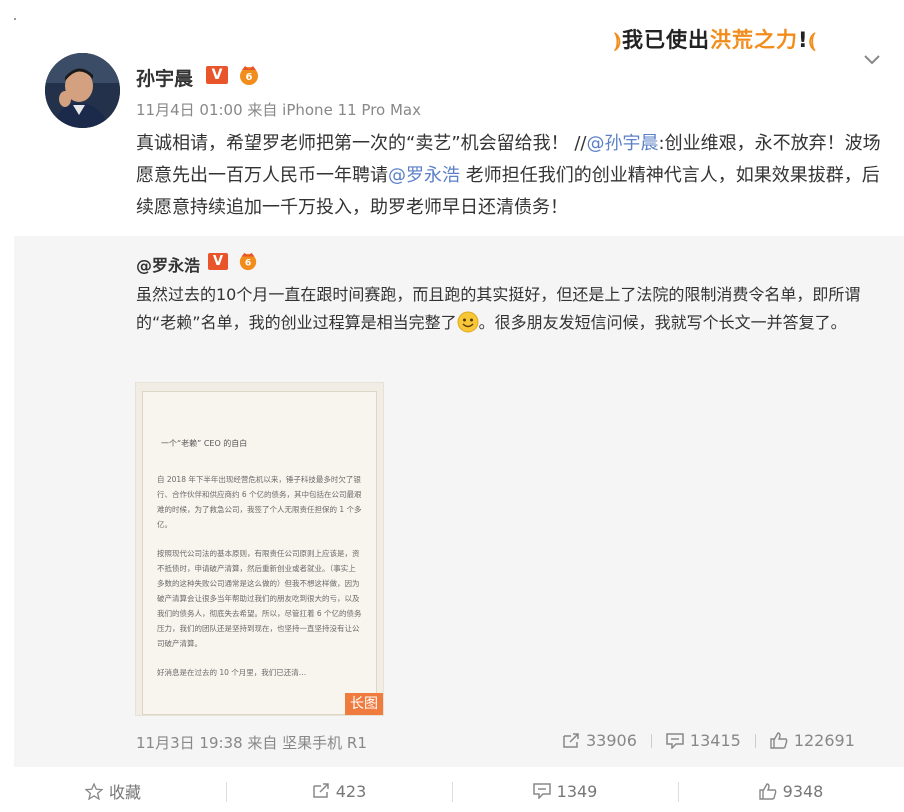 The image size is (904, 812). I want to click on post-meta: 11月4日 01:00 来自 iPhone 11 Pro Max, so click(278, 110).